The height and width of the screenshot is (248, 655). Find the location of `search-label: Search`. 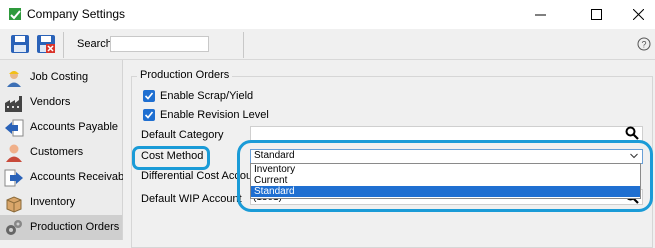

search-label: Search is located at coordinates (94, 44).